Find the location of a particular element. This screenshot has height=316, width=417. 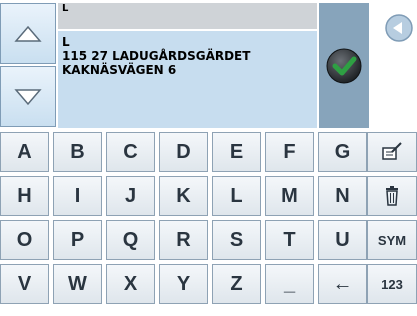

key-c: C is located at coordinates (130, 152).